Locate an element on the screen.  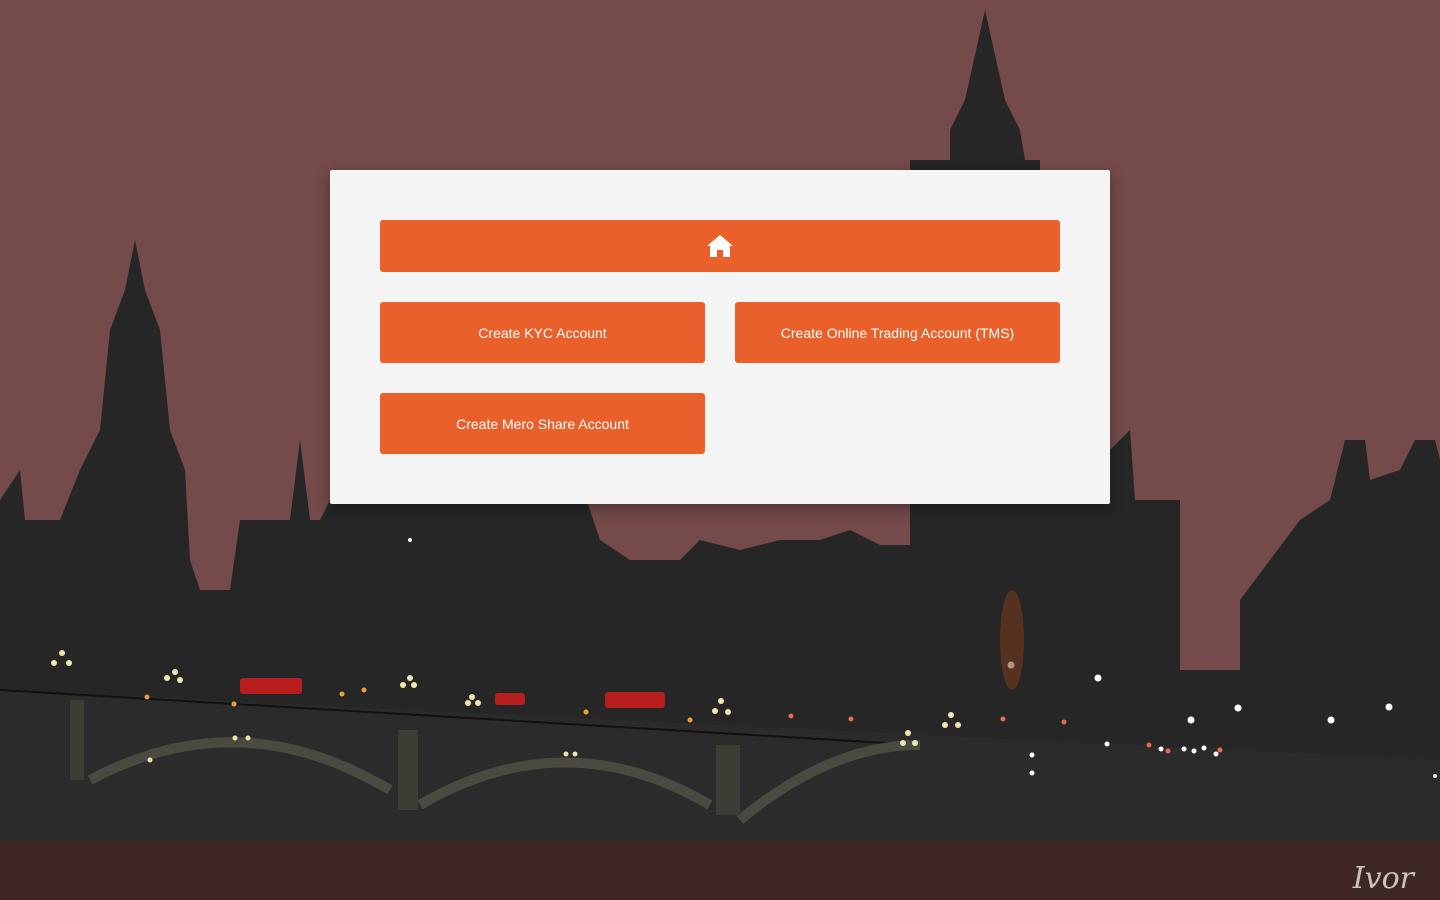
home-button is located at coordinates (720, 246).